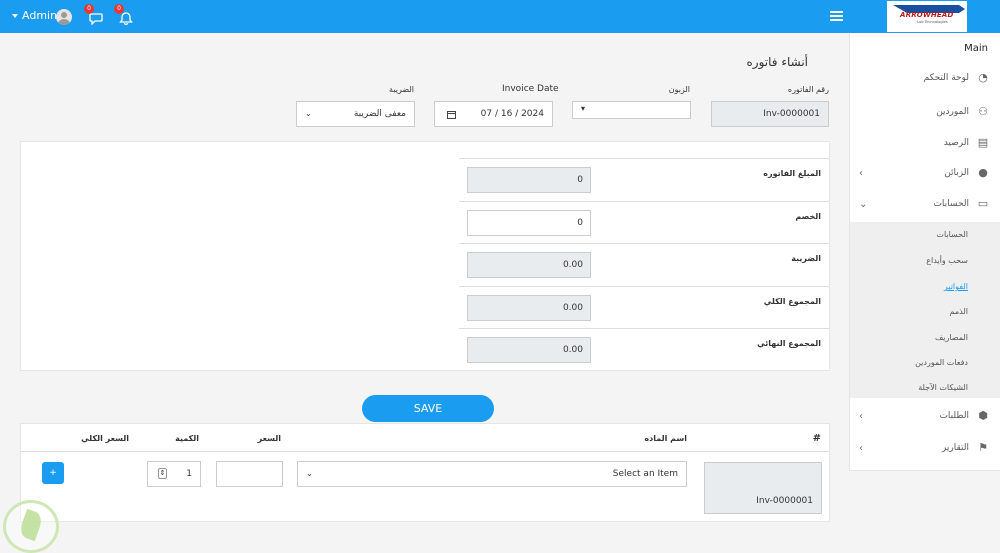 The image size is (1000, 553). I want to click on tax-row: الضريبة 0.00, so click(644, 264).